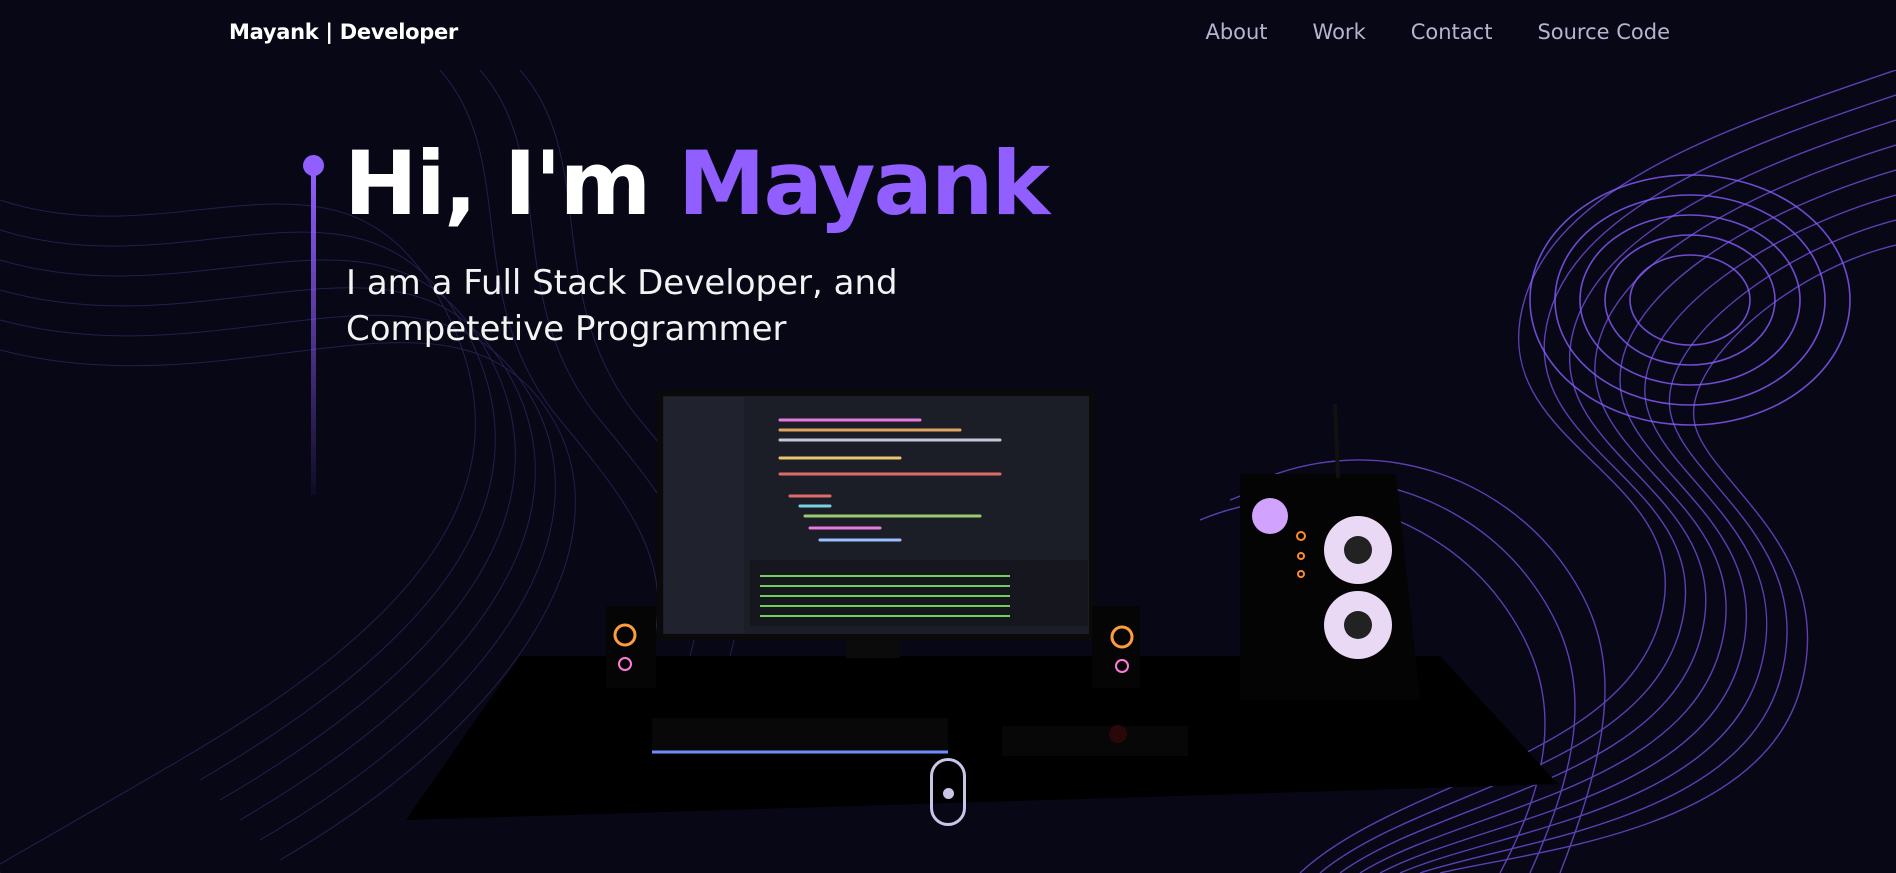 This screenshot has height=873, width=1896. Describe the element at coordinates (1603, 32) in the screenshot. I see `nav-link-source-code: Source Code` at that location.